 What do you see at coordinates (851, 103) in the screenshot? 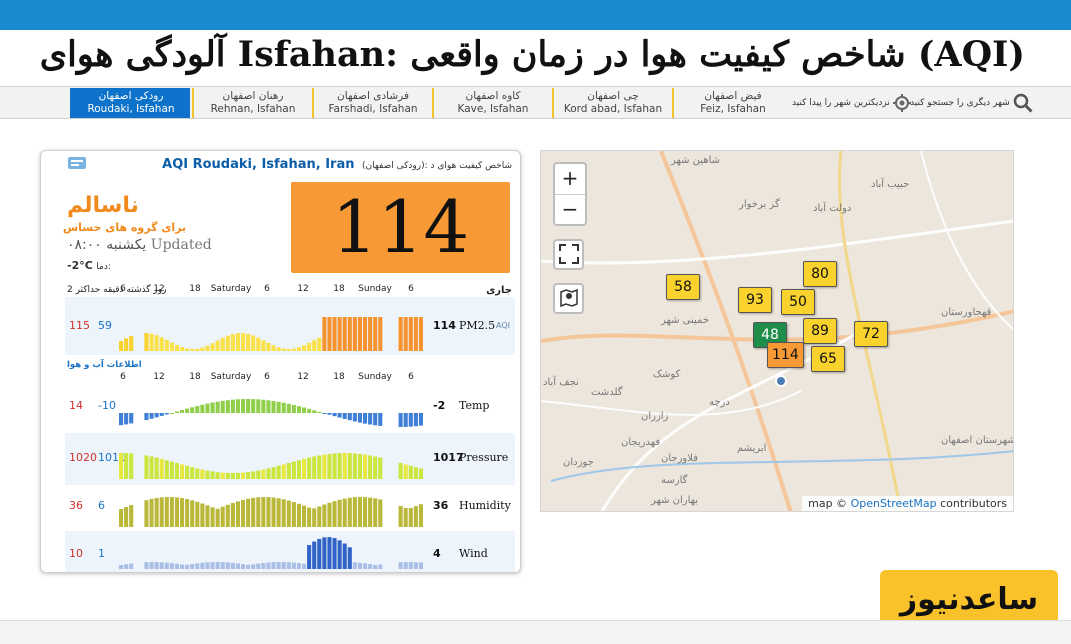
I see `nearest-city-button: نزدیکترین شهر را پیدا کنید` at bounding box center [851, 103].